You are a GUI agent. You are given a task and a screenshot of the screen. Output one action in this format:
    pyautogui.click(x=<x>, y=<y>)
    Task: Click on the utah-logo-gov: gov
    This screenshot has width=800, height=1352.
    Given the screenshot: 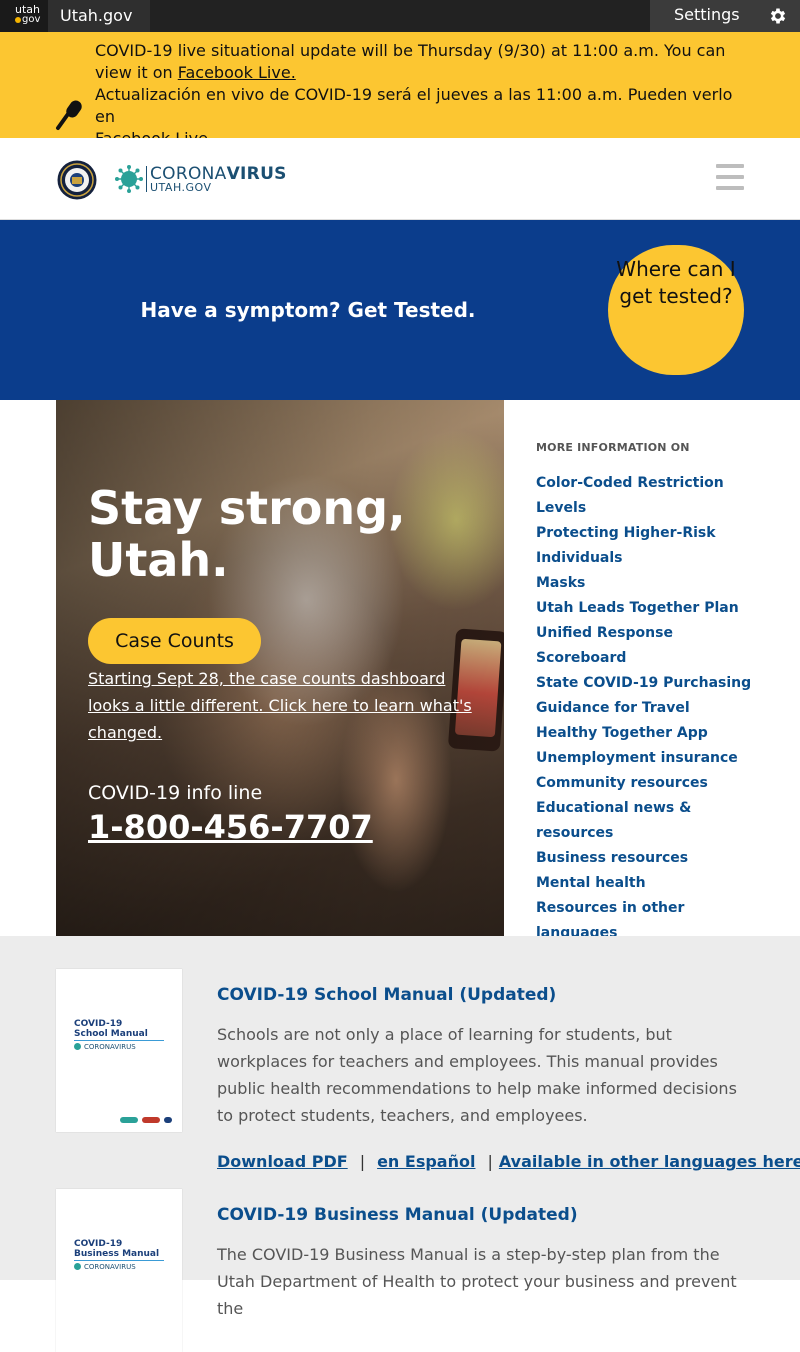 What is the action you would take?
    pyautogui.click(x=31, y=19)
    